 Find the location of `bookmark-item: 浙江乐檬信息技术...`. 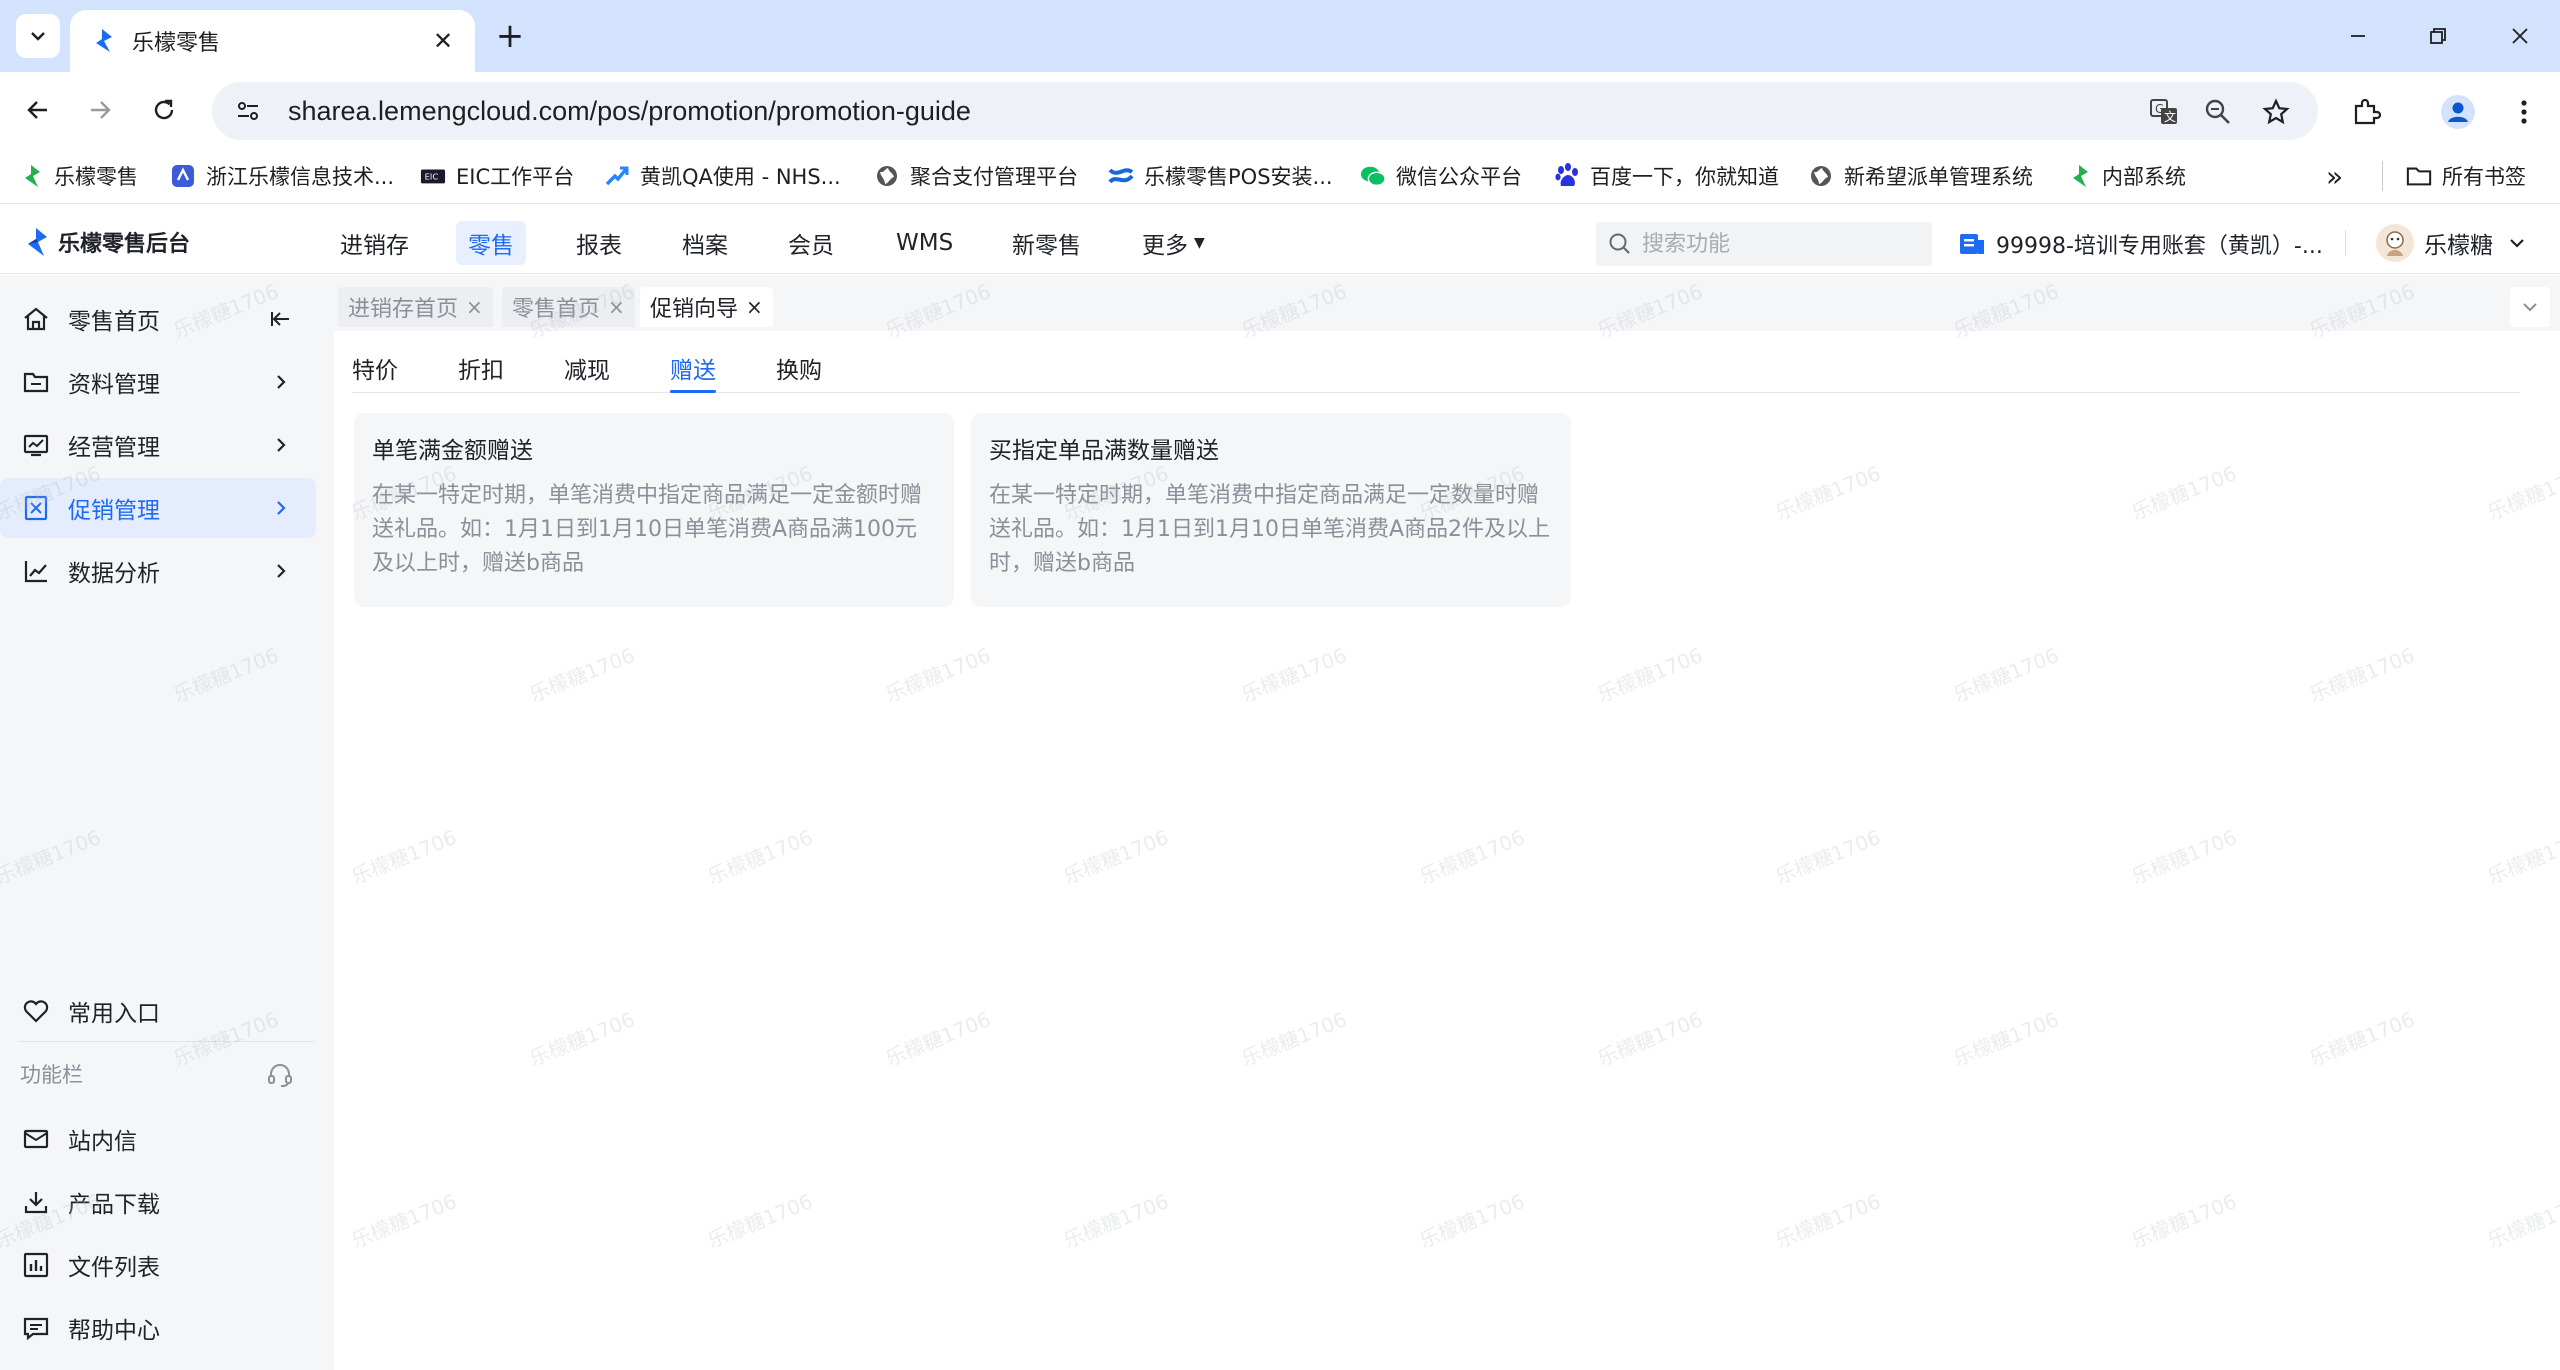

bookmark-item: 浙江乐檬信息技术... is located at coordinates (282, 176).